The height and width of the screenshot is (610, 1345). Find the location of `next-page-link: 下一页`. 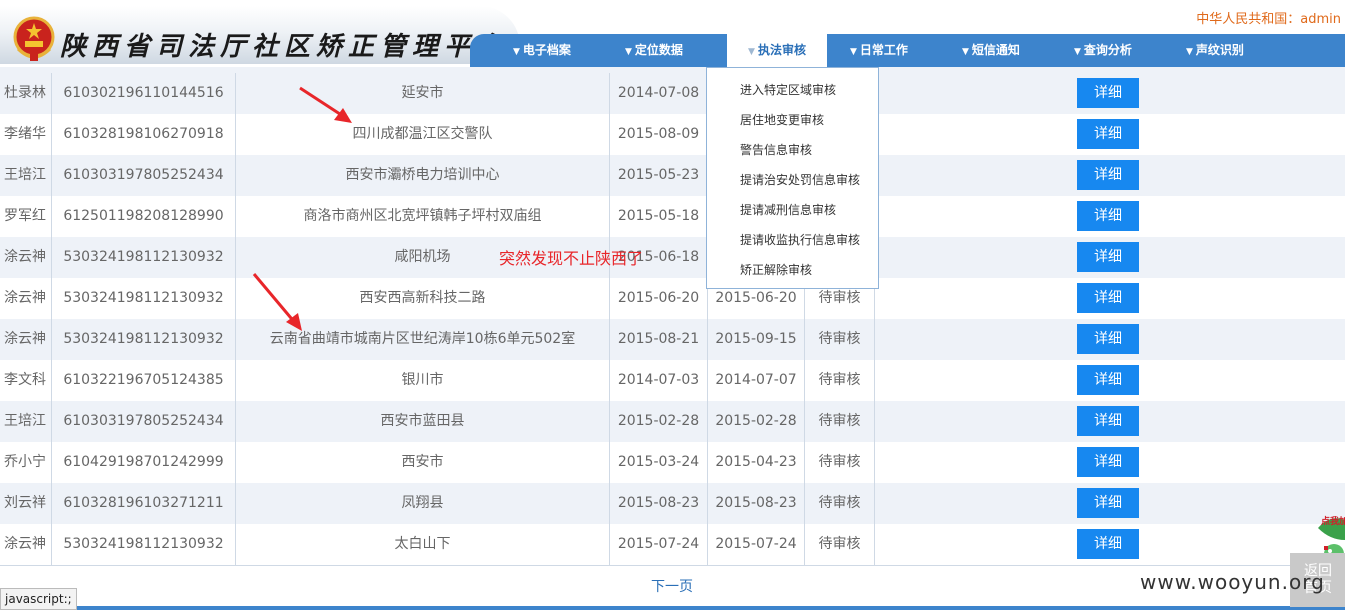

next-page-link: 下一页 is located at coordinates (672, 586).